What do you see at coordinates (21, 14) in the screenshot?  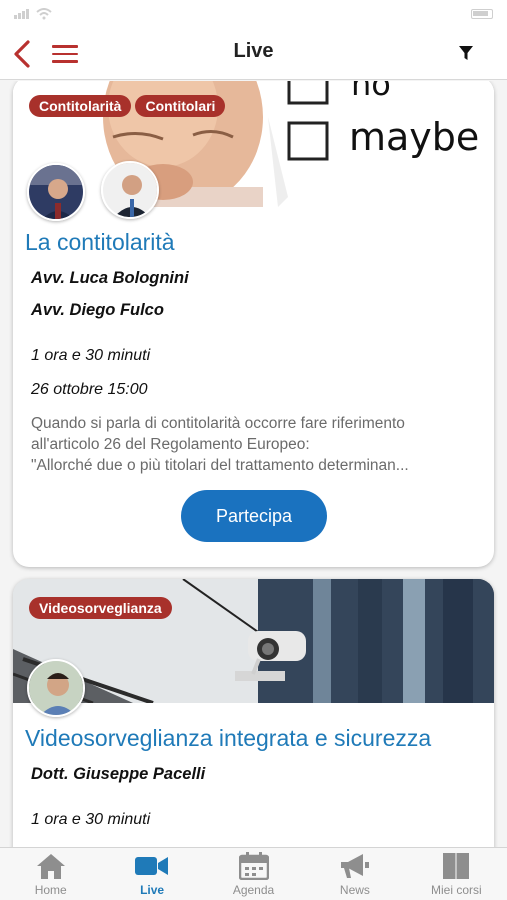 I see `signal-icon` at bounding box center [21, 14].